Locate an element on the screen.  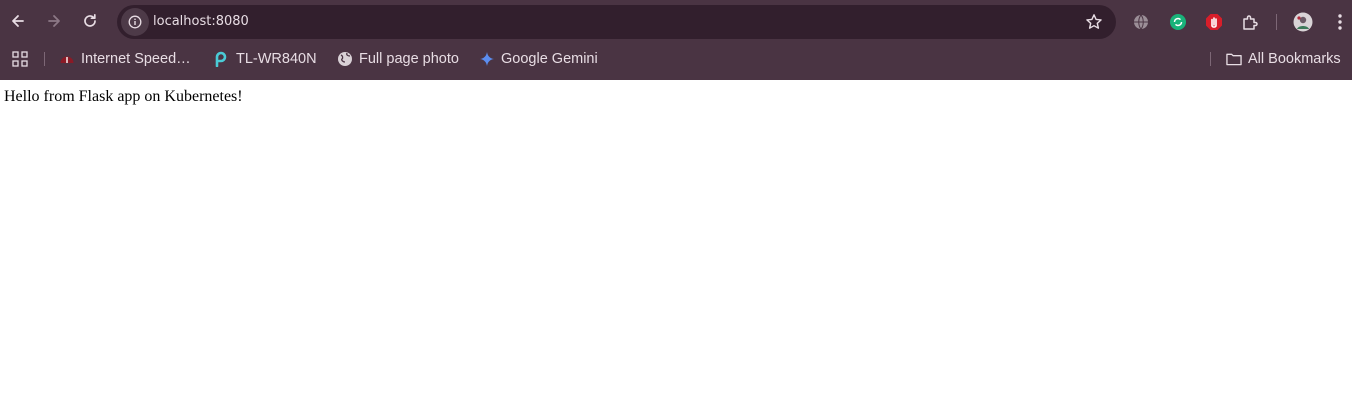
apps-button is located at coordinates (20, 59).